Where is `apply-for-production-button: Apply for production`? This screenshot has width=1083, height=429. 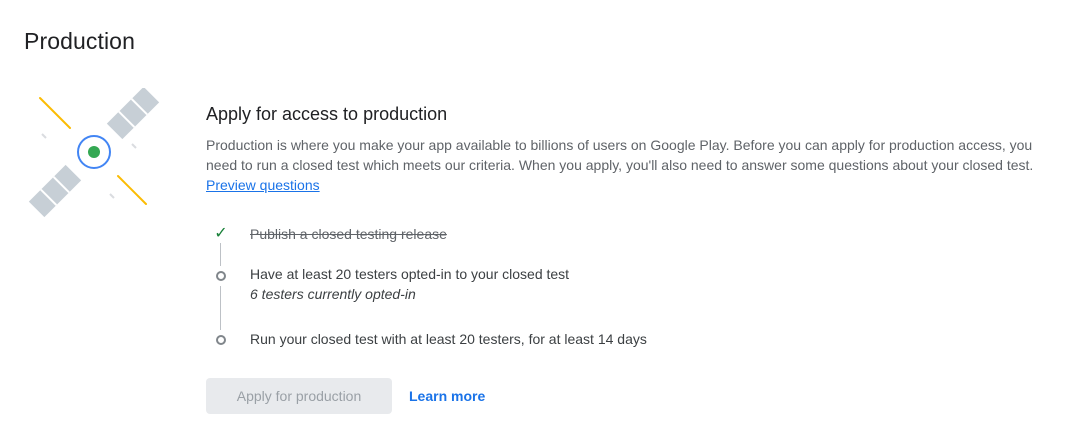
apply-for-production-button: Apply for production is located at coordinates (299, 396).